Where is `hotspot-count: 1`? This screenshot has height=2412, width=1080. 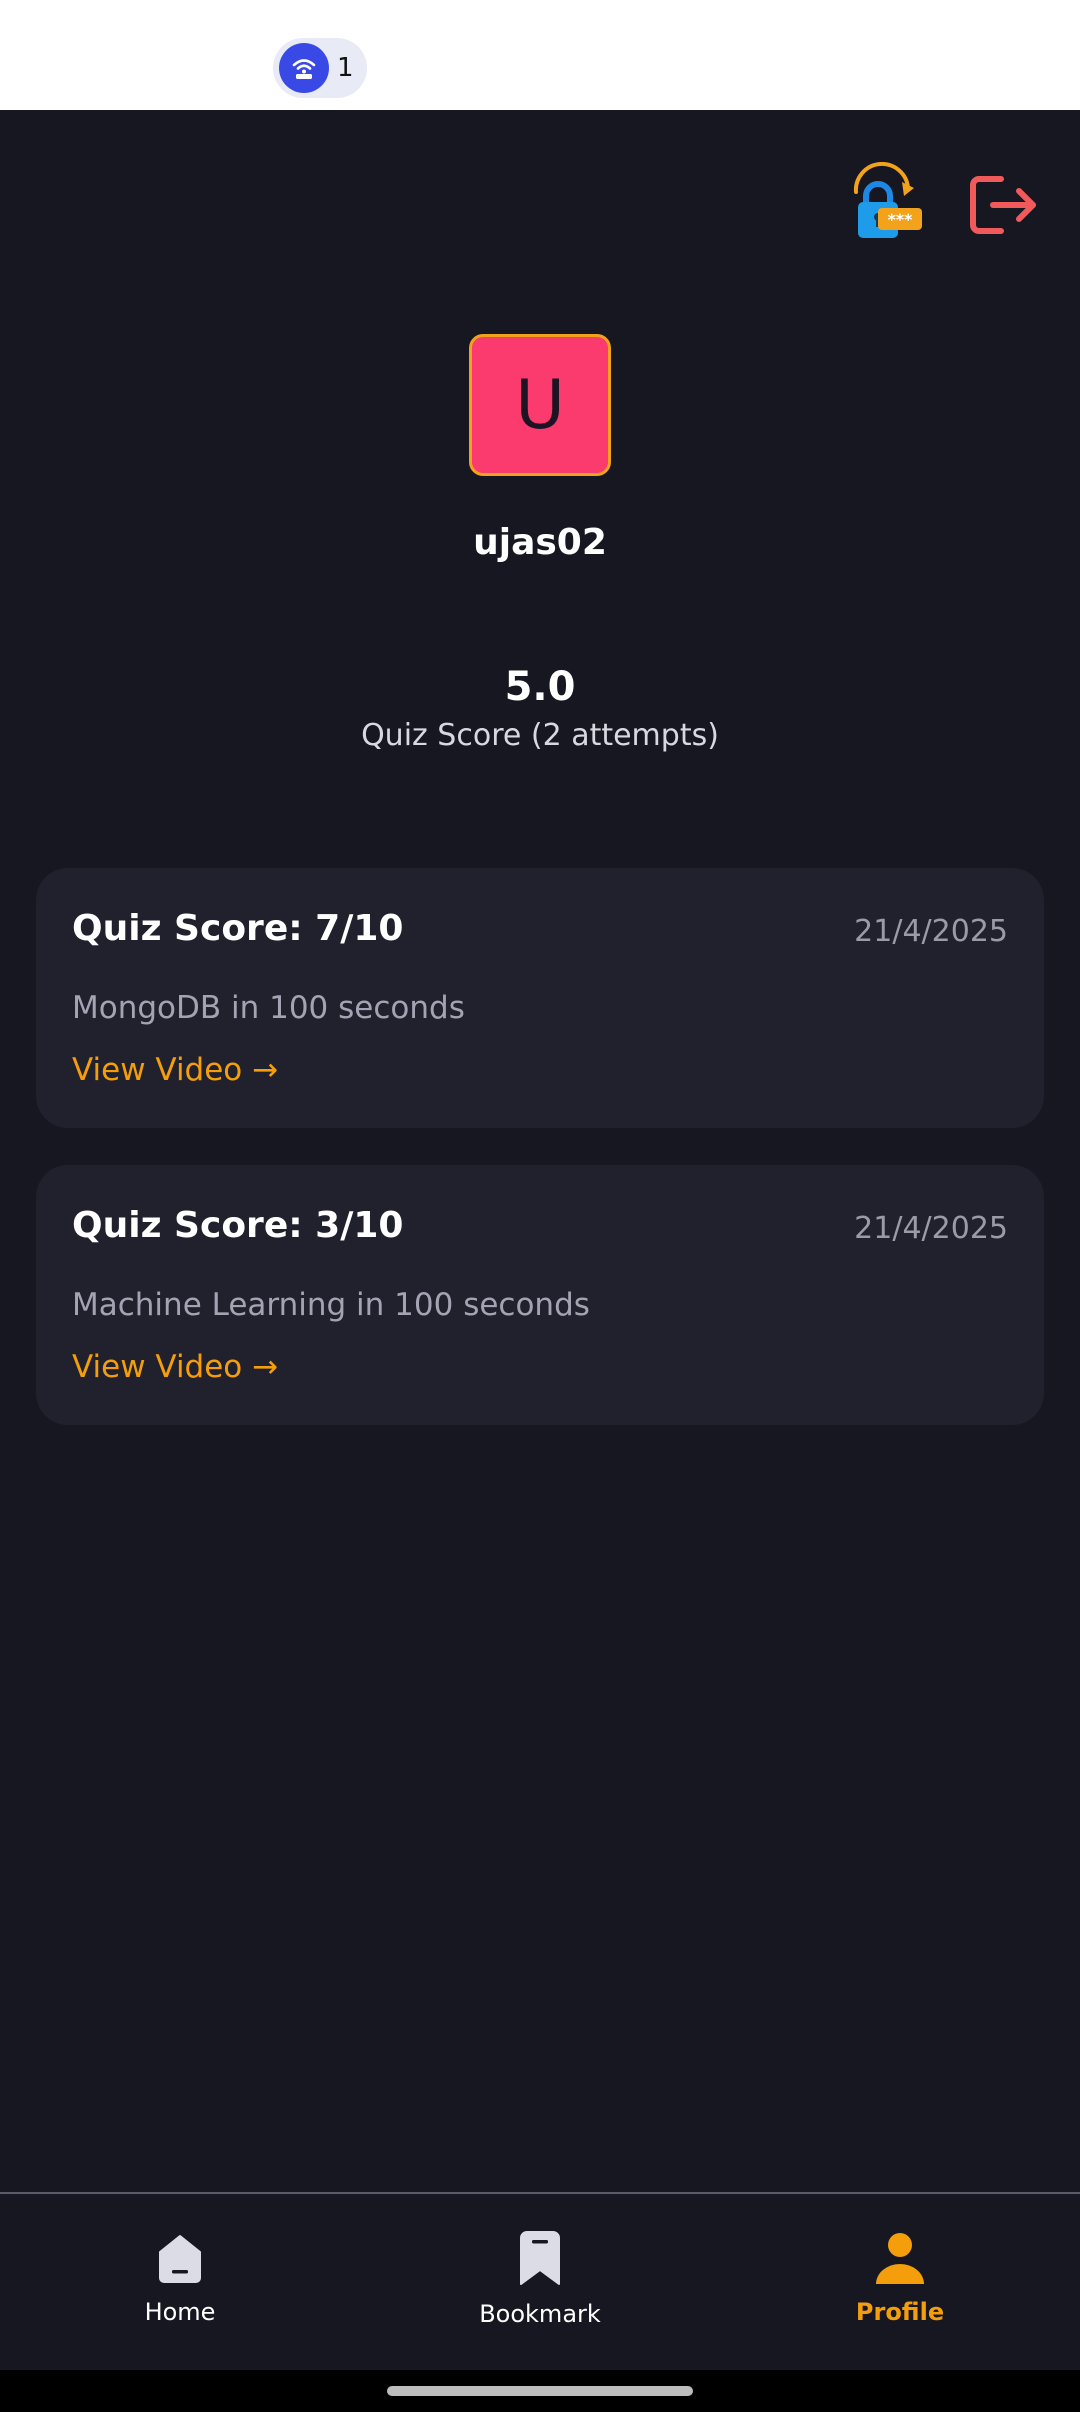
hotspot-count: 1 is located at coordinates (345, 68).